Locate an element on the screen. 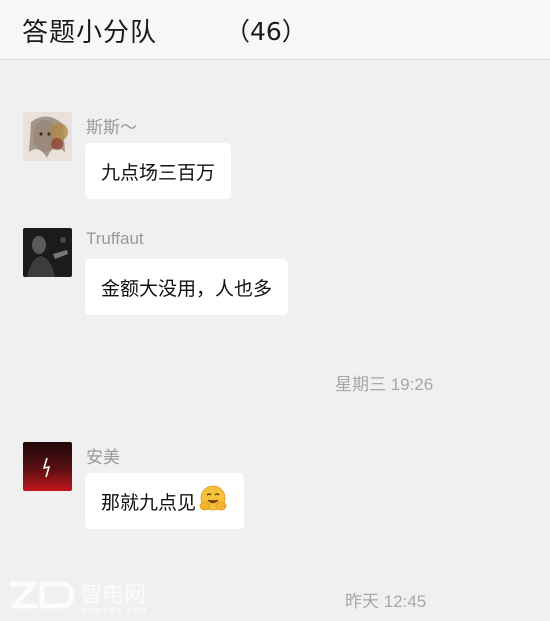 The height and width of the screenshot is (621, 550). avatar-sisi is located at coordinates (47, 136).